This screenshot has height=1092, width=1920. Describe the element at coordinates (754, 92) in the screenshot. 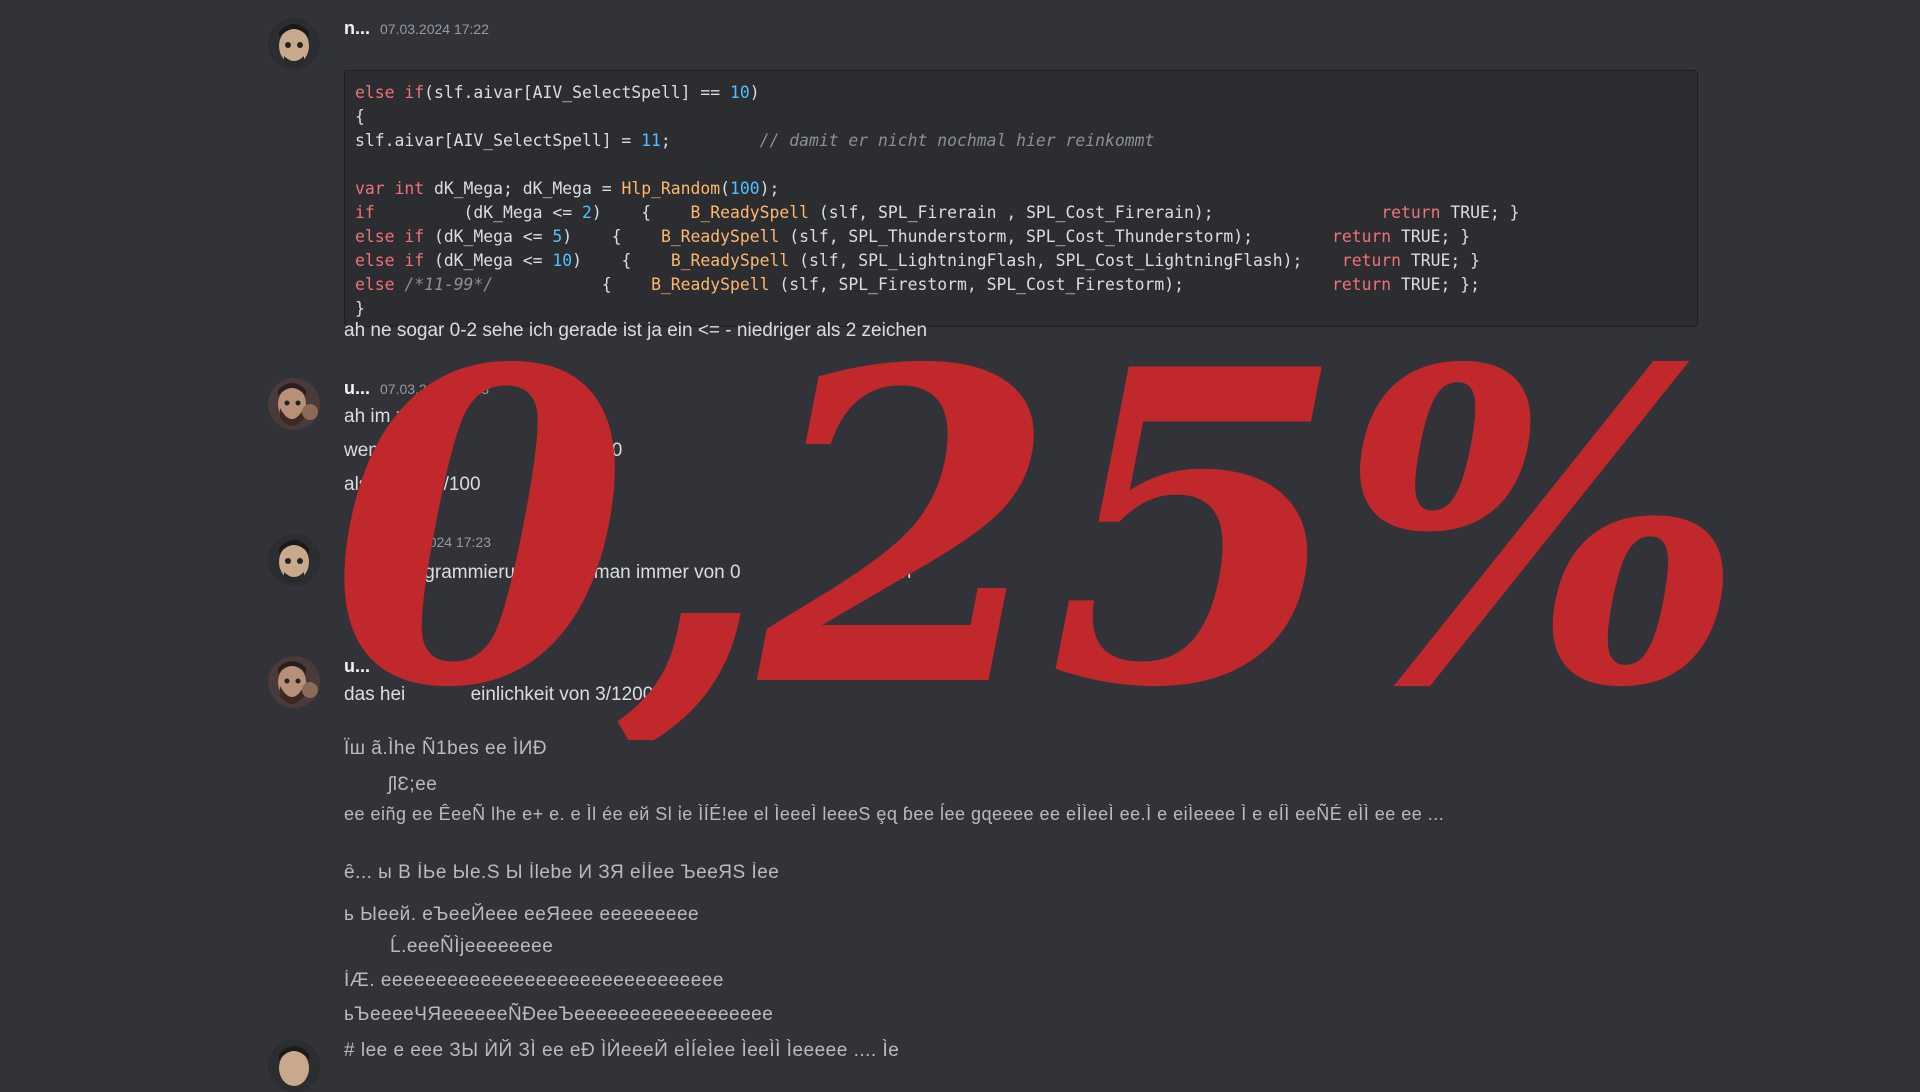

I see `code-token: )` at that location.